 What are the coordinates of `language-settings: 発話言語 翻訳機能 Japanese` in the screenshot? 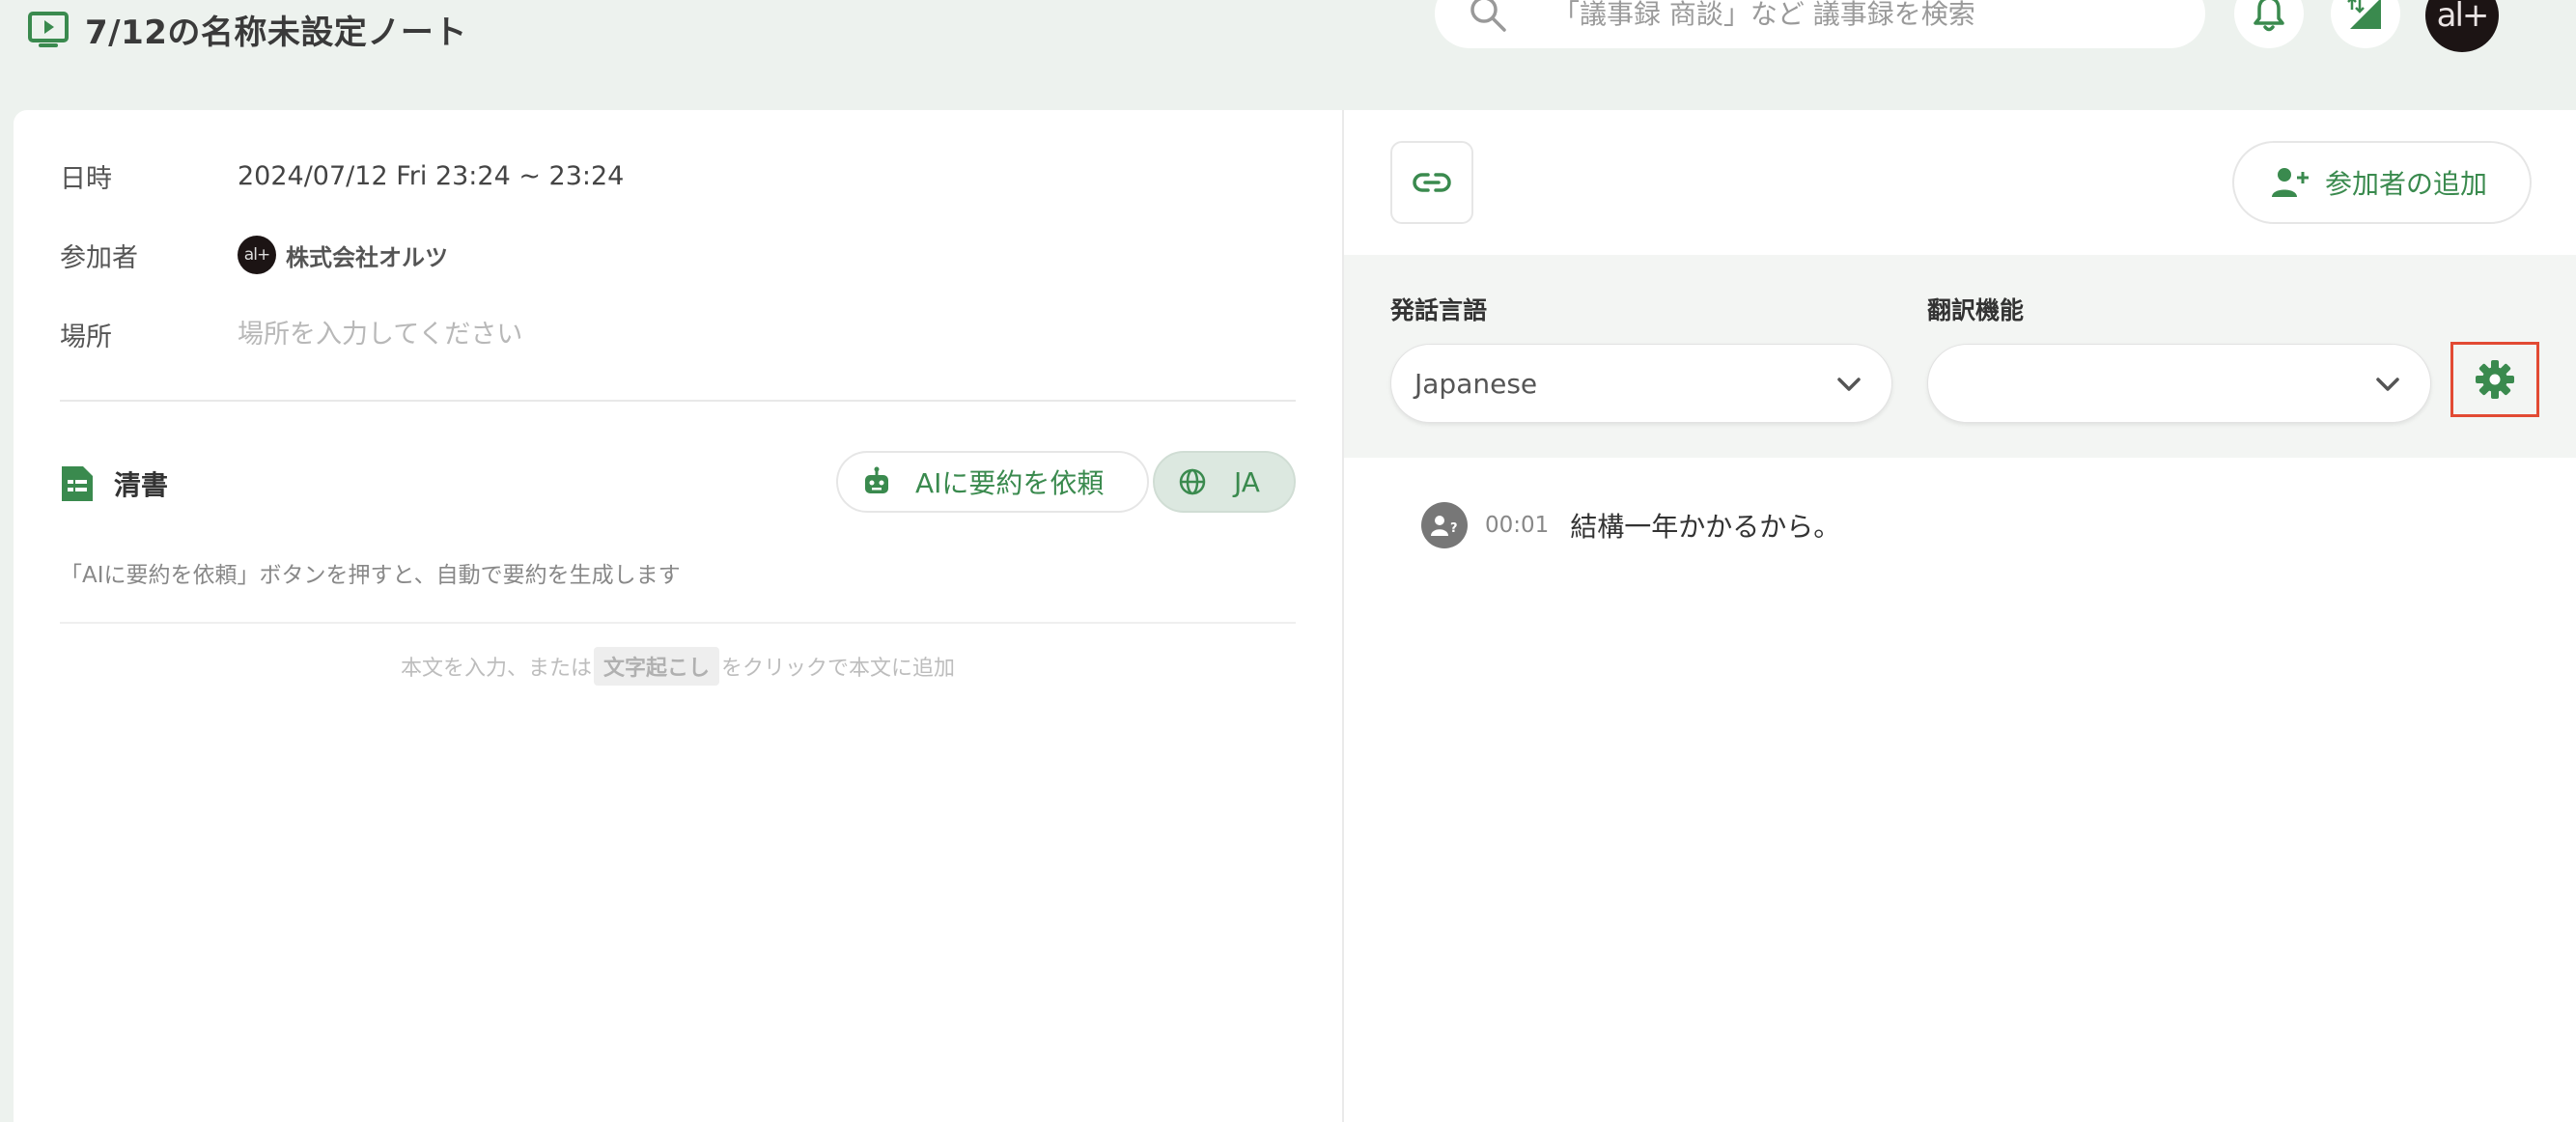 It's located at (1960, 356).